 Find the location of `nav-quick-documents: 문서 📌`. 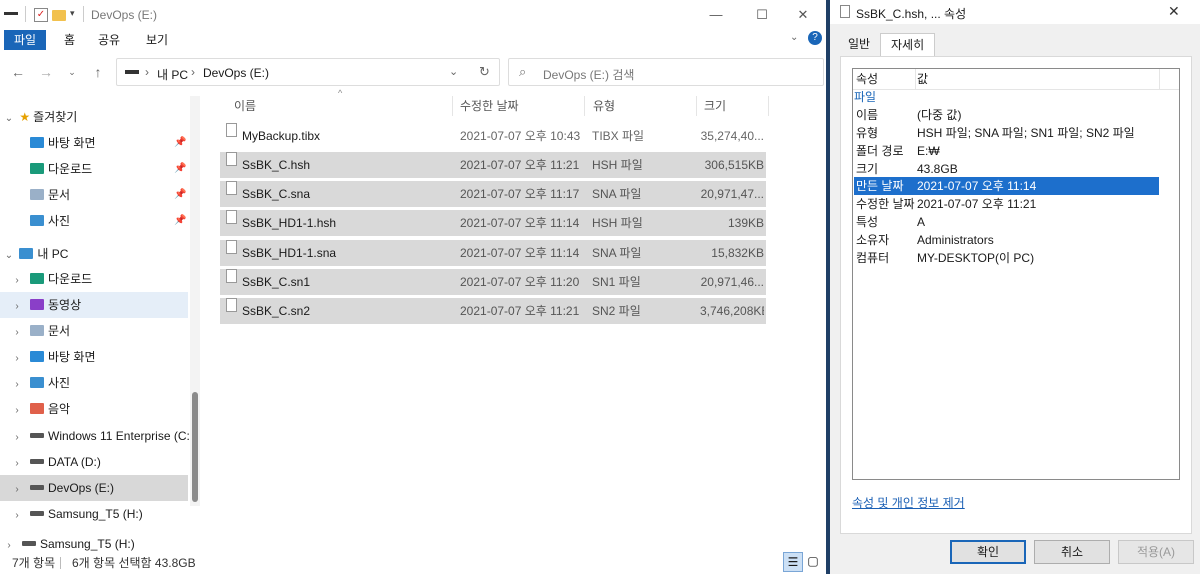

nav-quick-documents: 문서 📌 is located at coordinates (94, 195).